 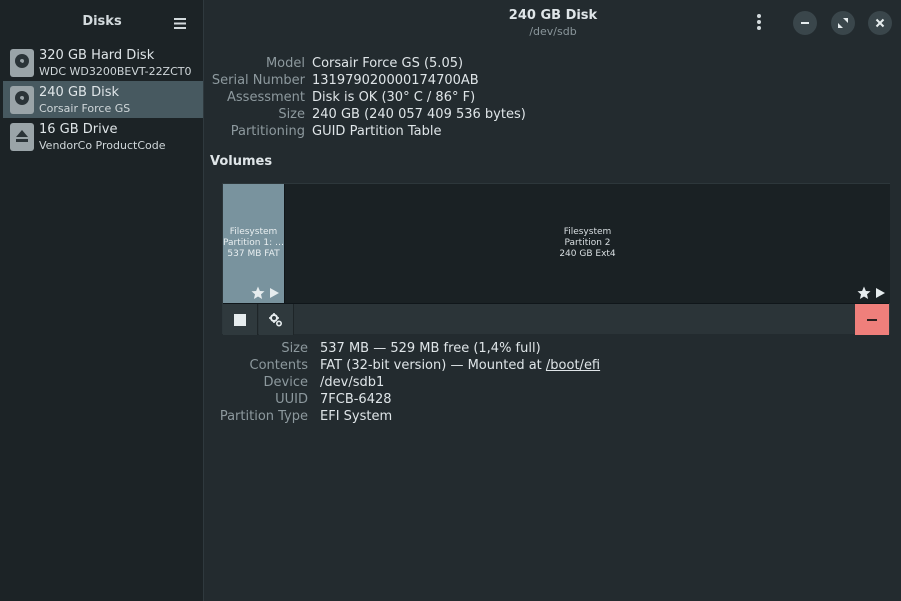 What do you see at coordinates (258, 80) in the screenshot?
I see `prop-label: Serial Number` at bounding box center [258, 80].